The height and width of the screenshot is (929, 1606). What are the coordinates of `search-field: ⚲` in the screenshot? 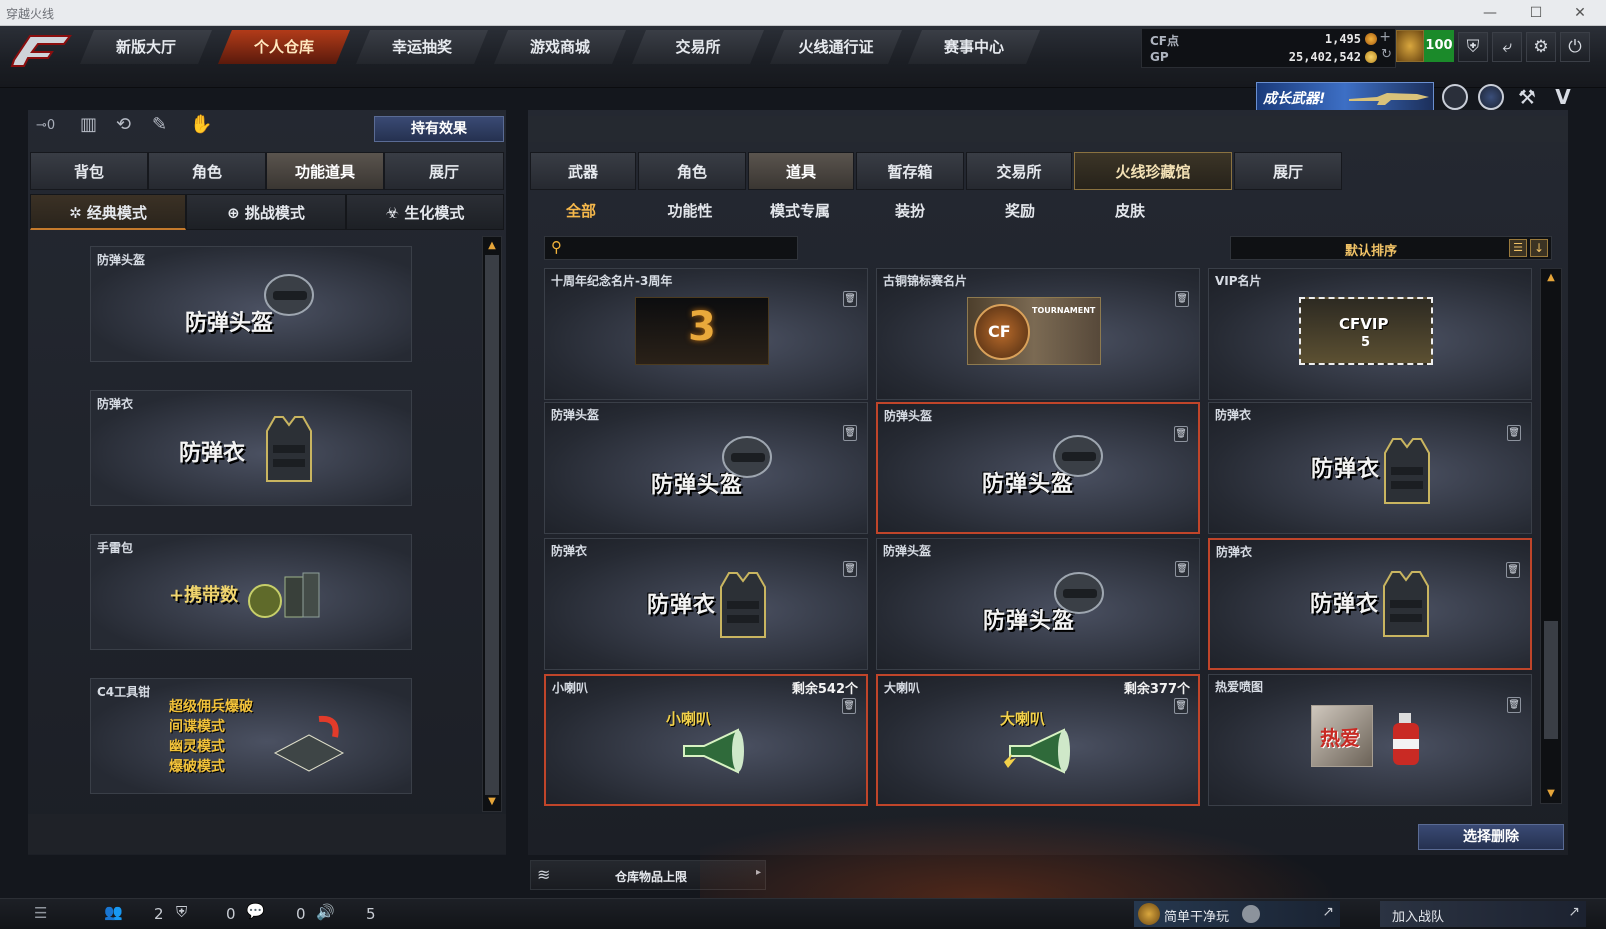 It's located at (671, 248).